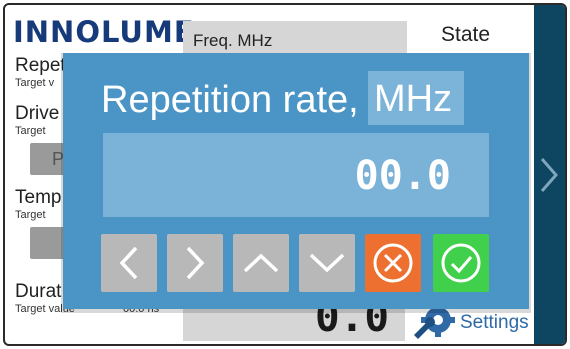  What do you see at coordinates (416, 98) in the screenshot?
I see `dialog-unit: MHz` at bounding box center [416, 98].